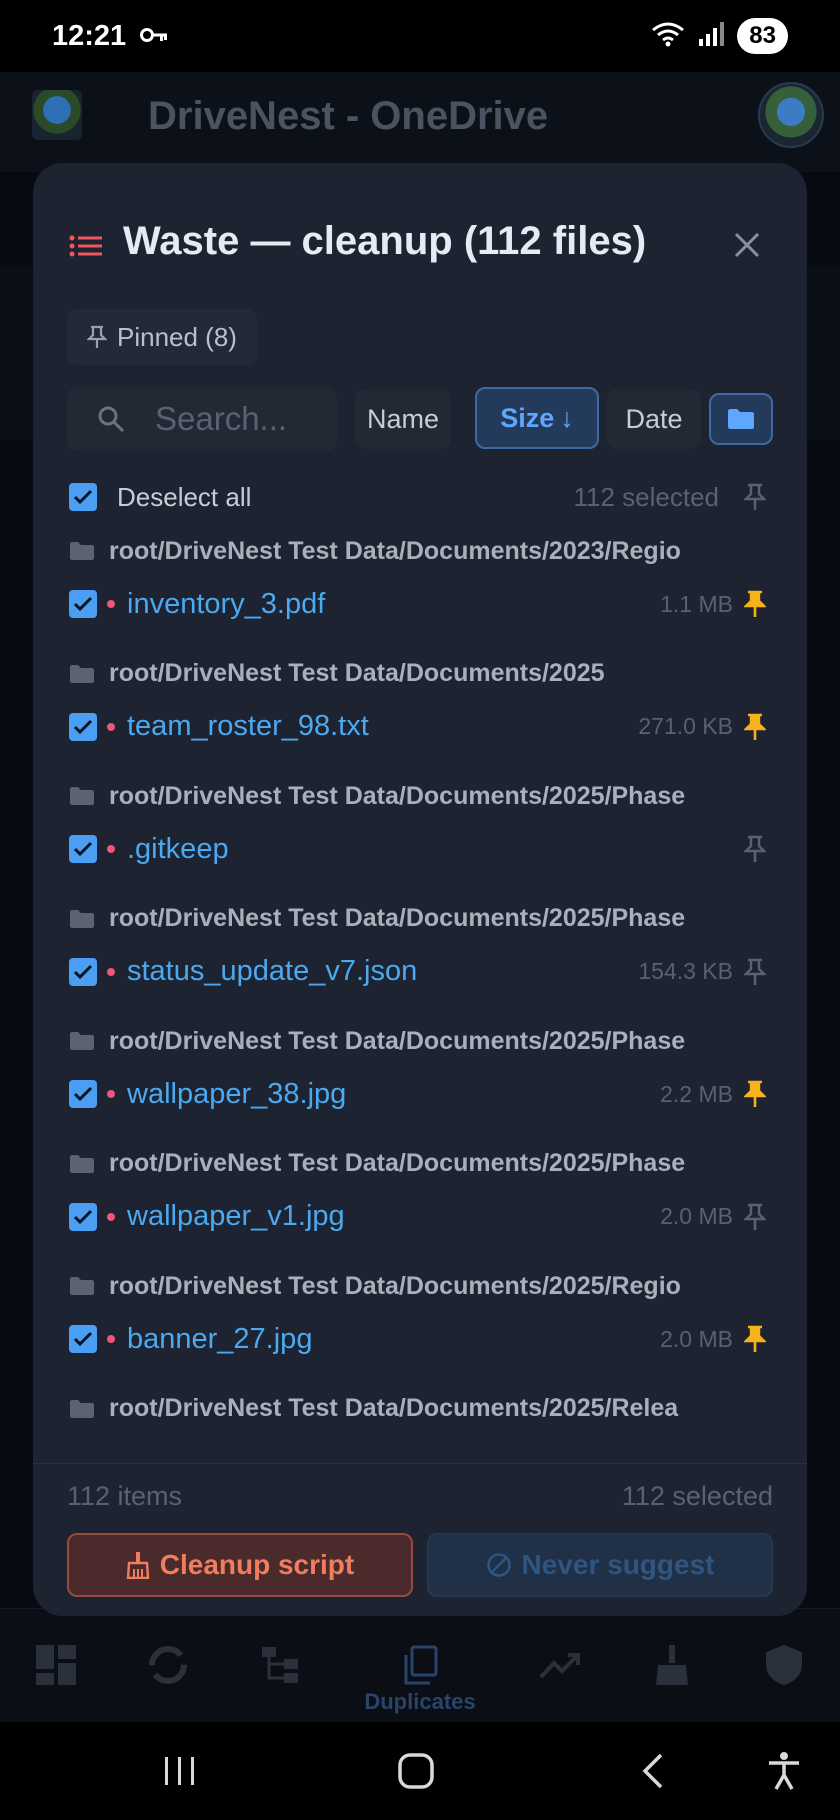 The width and height of the screenshot is (840, 1820). Describe the element at coordinates (420, 1217) in the screenshot. I see `file-row: wallpaper_v1.jpg 2.0 MB` at that location.